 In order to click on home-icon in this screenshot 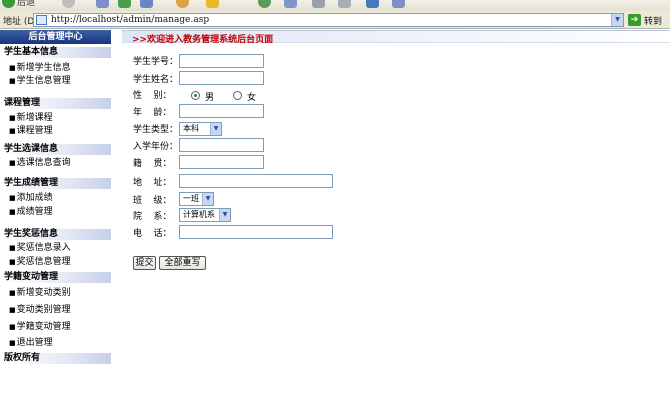, I will do `click(146, 4)`.